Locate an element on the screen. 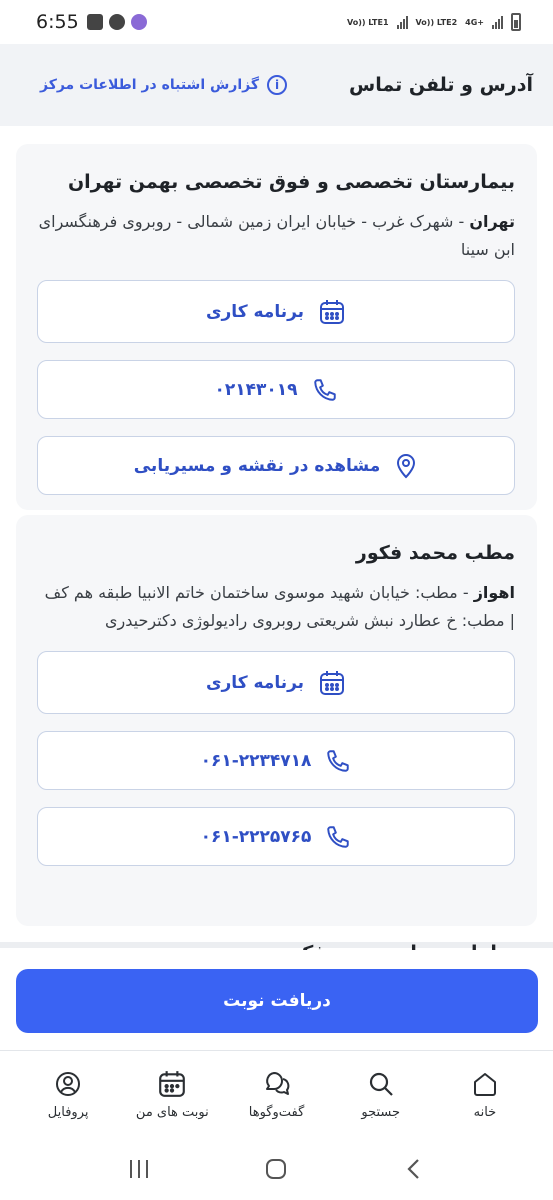 The width and height of the screenshot is (553, 1200). nav-profile-label: پروفایل is located at coordinates (68, 1112).